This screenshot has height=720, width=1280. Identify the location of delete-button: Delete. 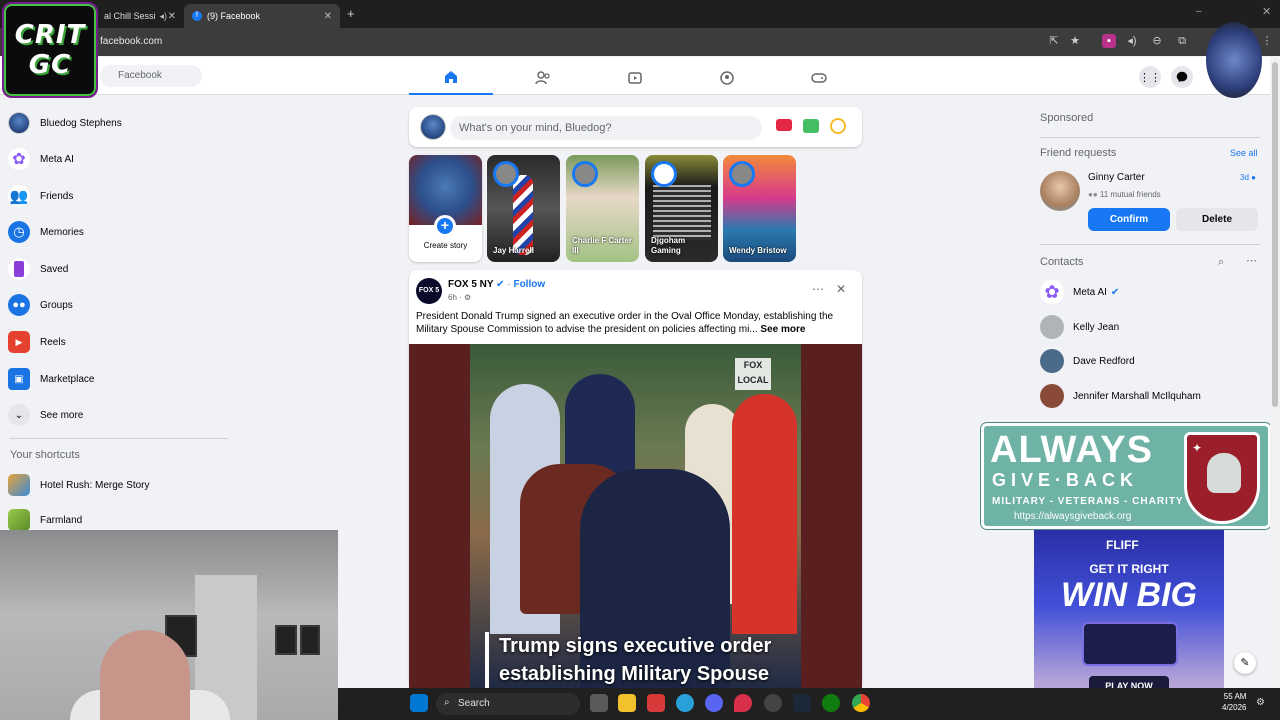
(1217, 219).